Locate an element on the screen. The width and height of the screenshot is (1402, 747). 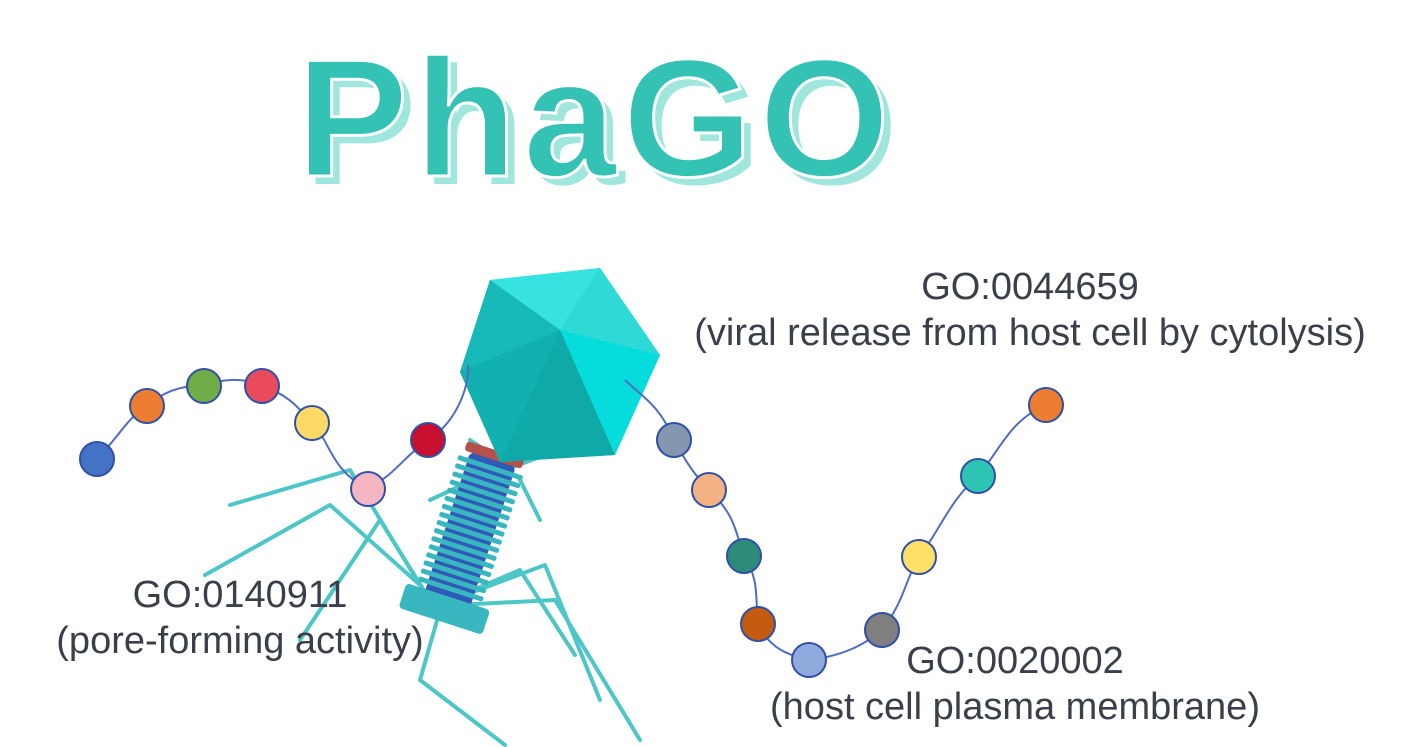
phage-head is located at coordinates (560, 365).